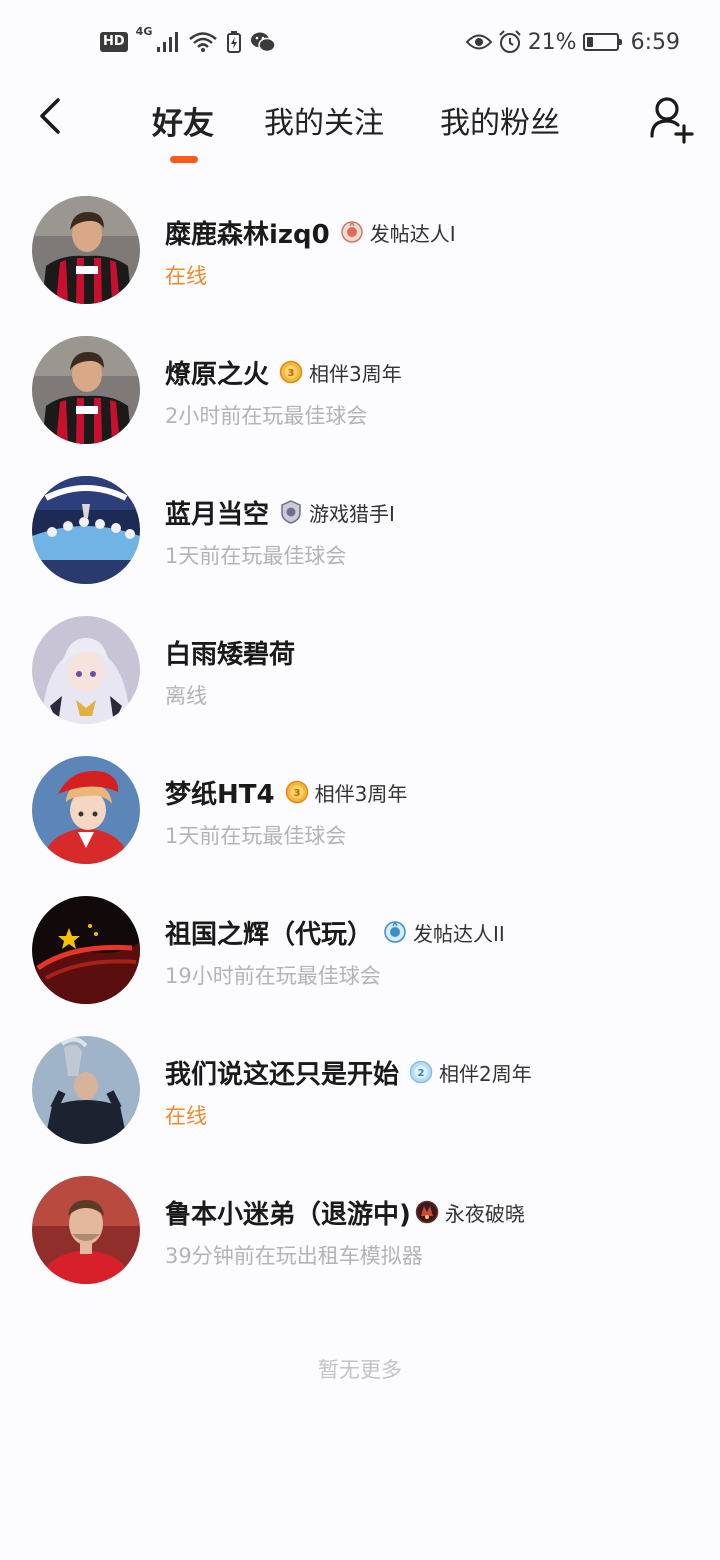 The image size is (720, 1560). I want to click on friend-name: 梦纸HT4, so click(220, 792).